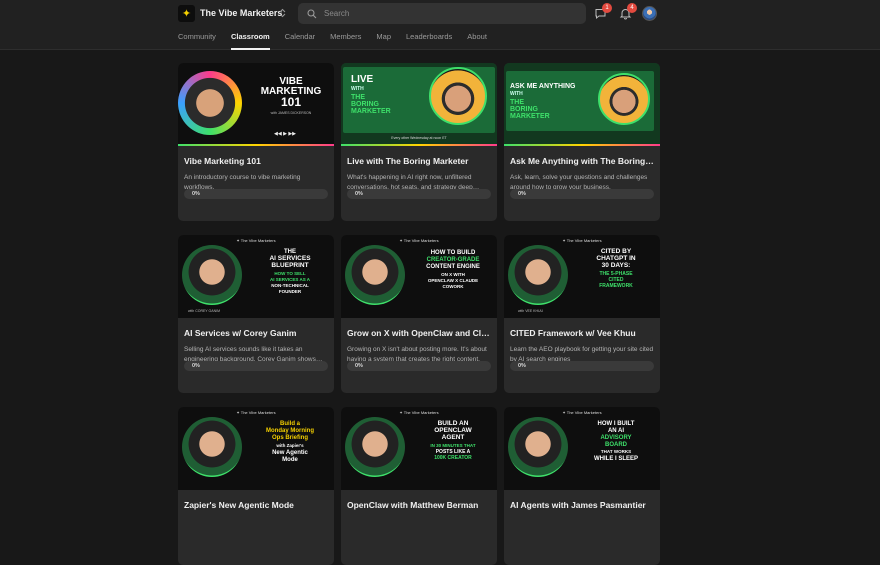 The image size is (880, 565). Describe the element at coordinates (453, 458) in the screenshot. I see `thumb-line: 100K CREATOR` at that location.